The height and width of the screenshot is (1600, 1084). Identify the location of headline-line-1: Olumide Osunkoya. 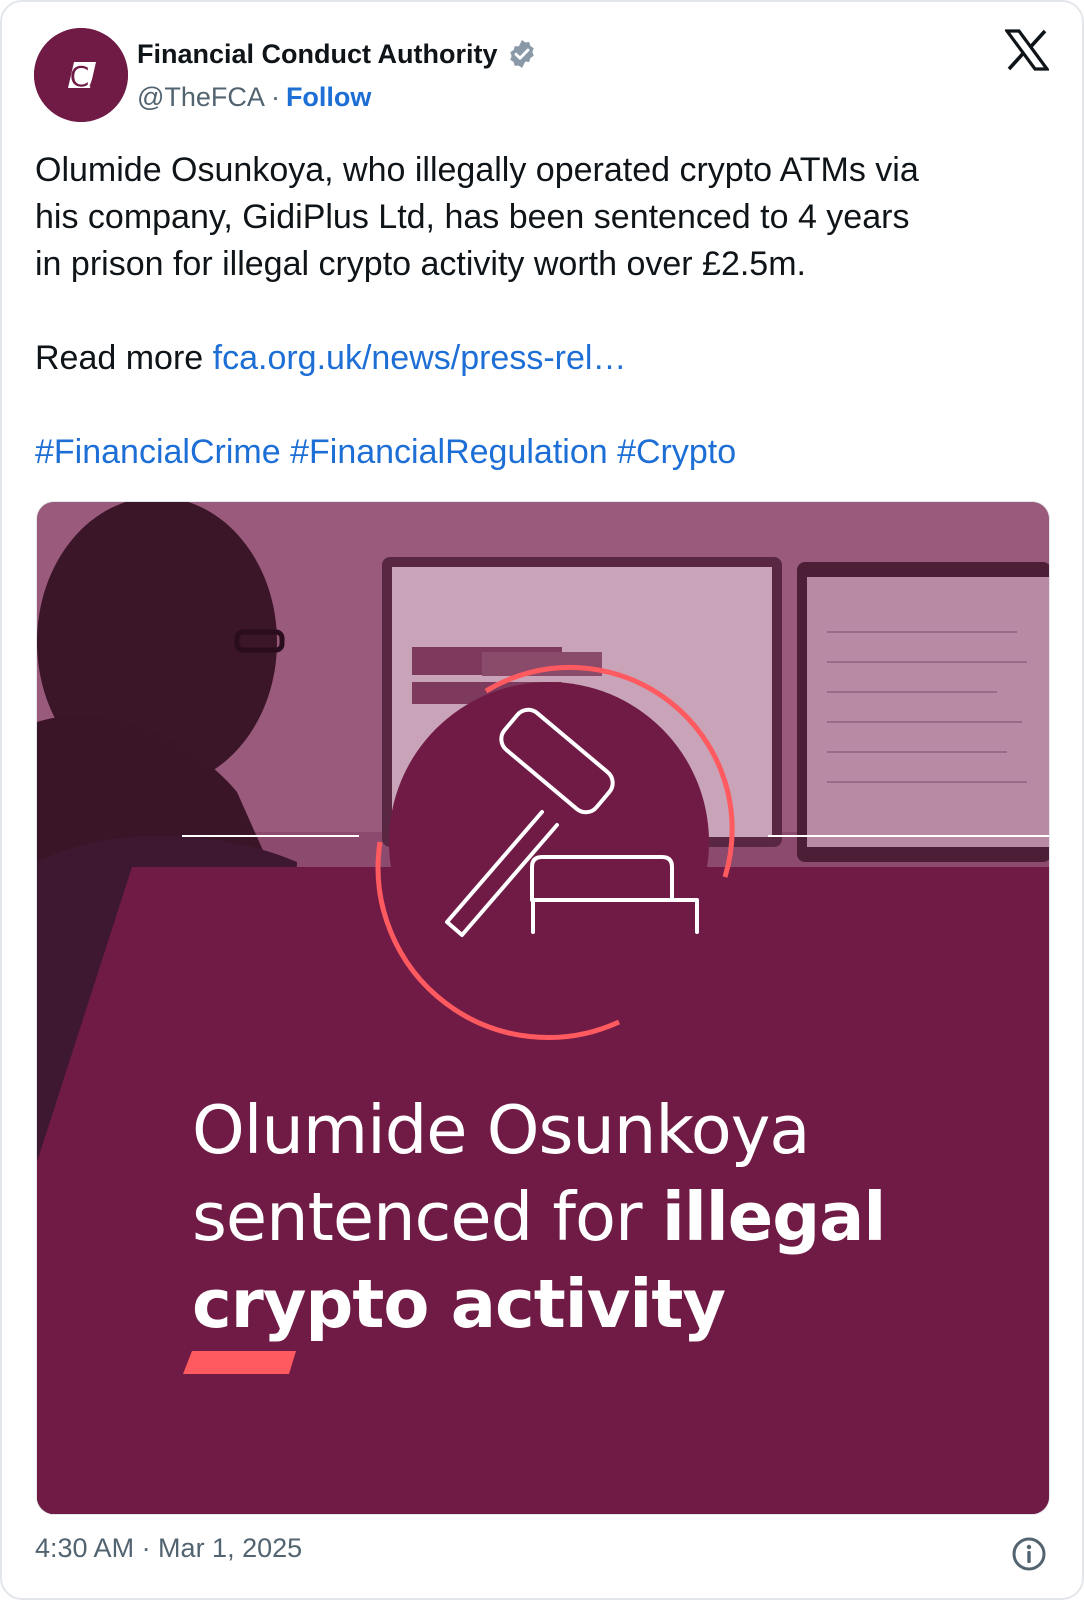
(501, 1130).